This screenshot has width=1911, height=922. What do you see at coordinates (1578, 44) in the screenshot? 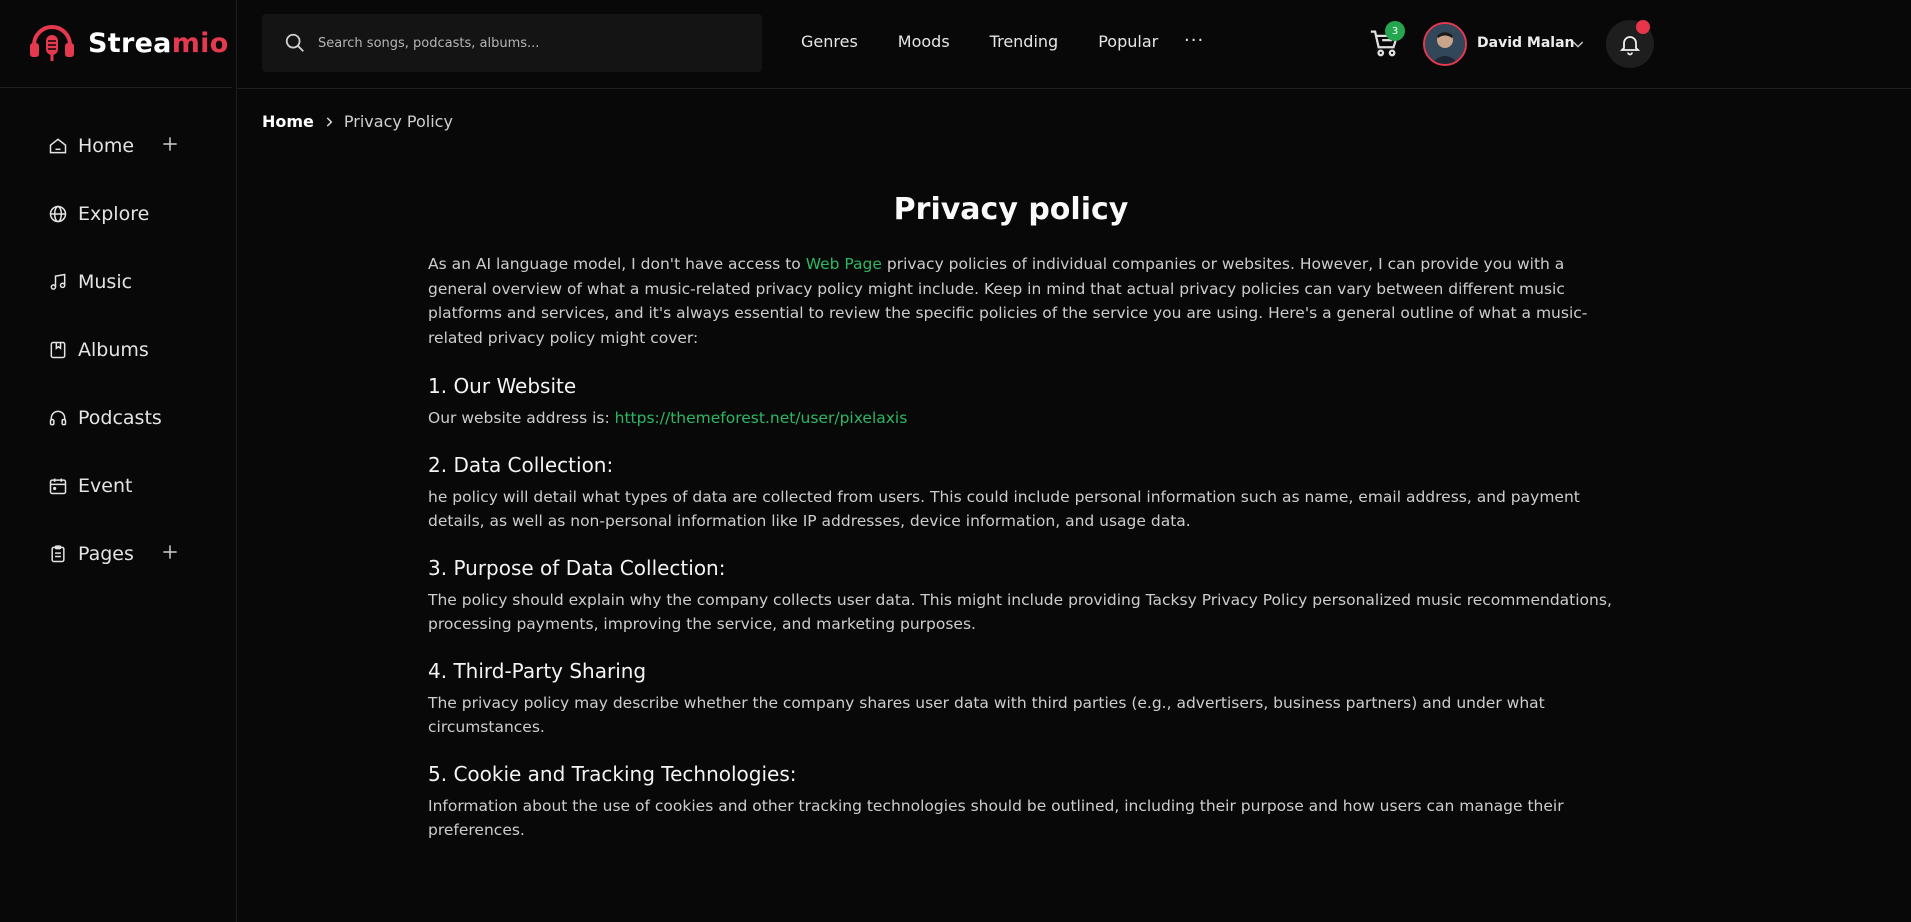
I see `chevron-down-icon` at bounding box center [1578, 44].